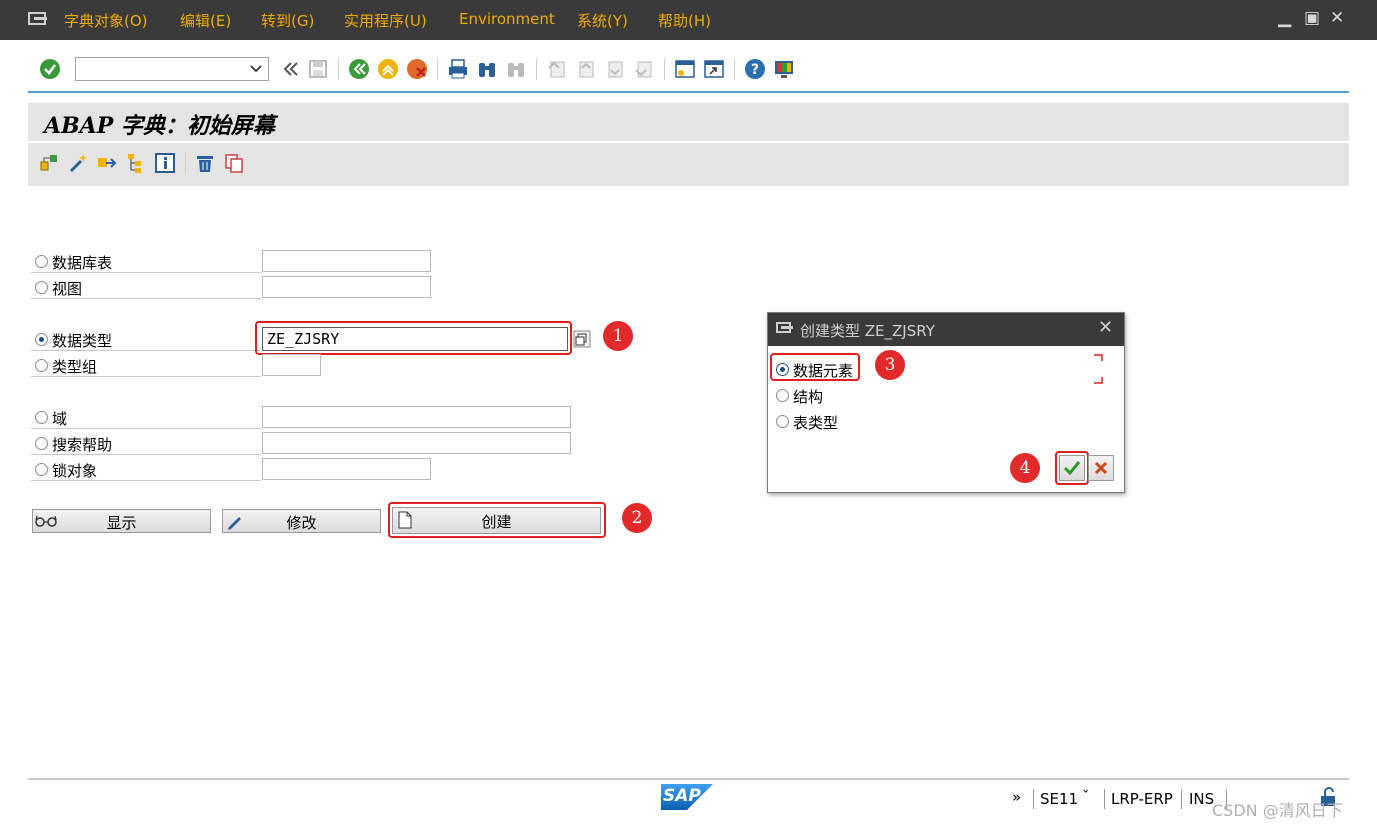 The width and height of the screenshot is (1377, 826). Describe the element at coordinates (890, 365) in the screenshot. I see `annotation-badge-3: 3` at that location.